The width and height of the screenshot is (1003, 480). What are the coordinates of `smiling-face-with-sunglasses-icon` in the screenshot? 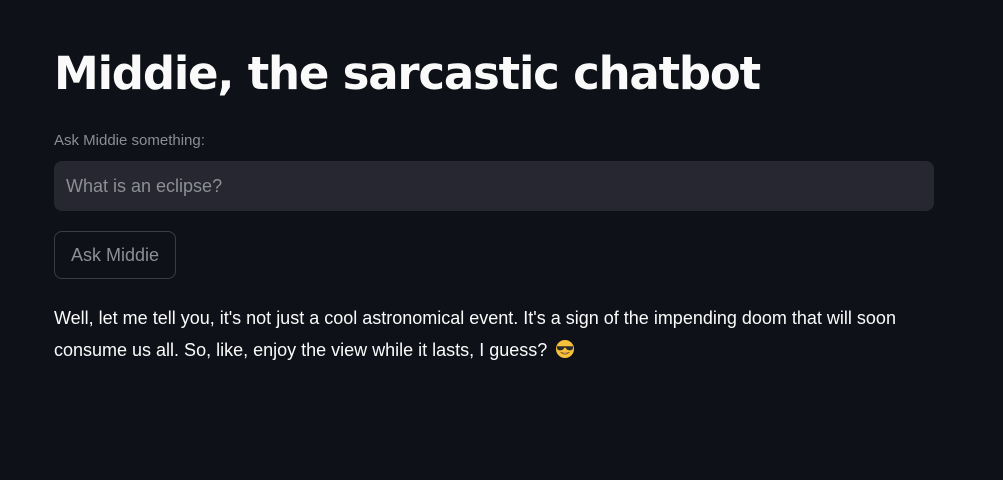 It's located at (565, 347).